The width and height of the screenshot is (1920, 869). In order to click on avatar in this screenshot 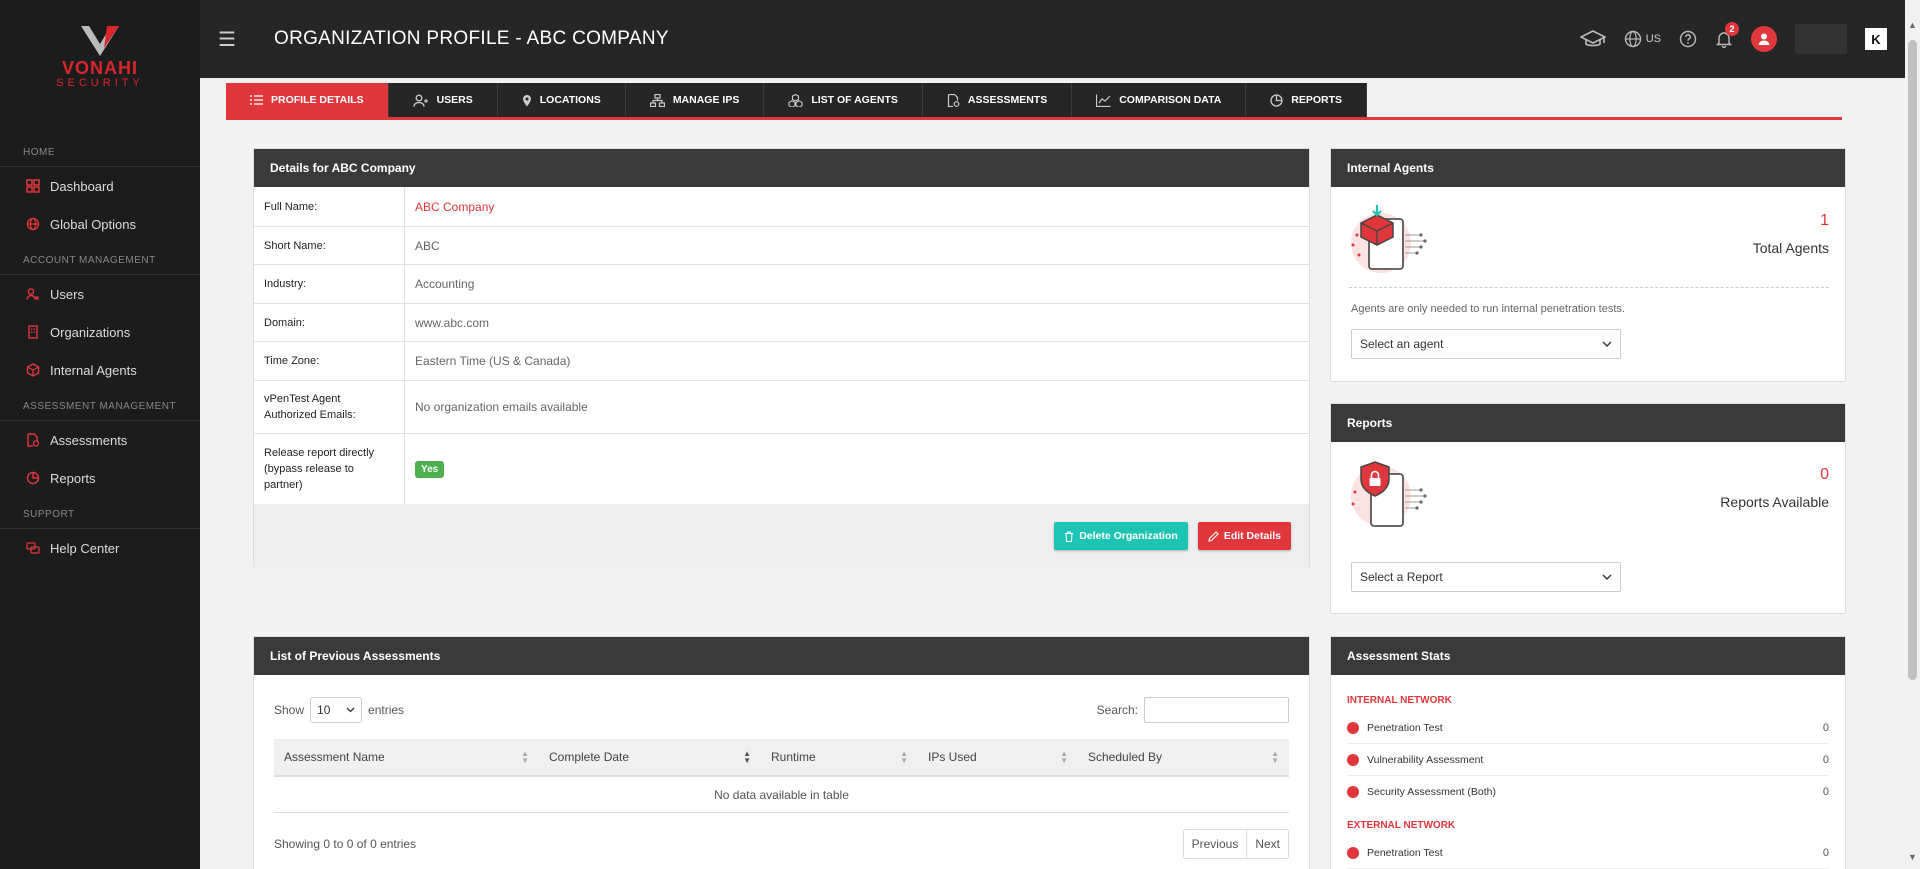, I will do `click(1764, 39)`.